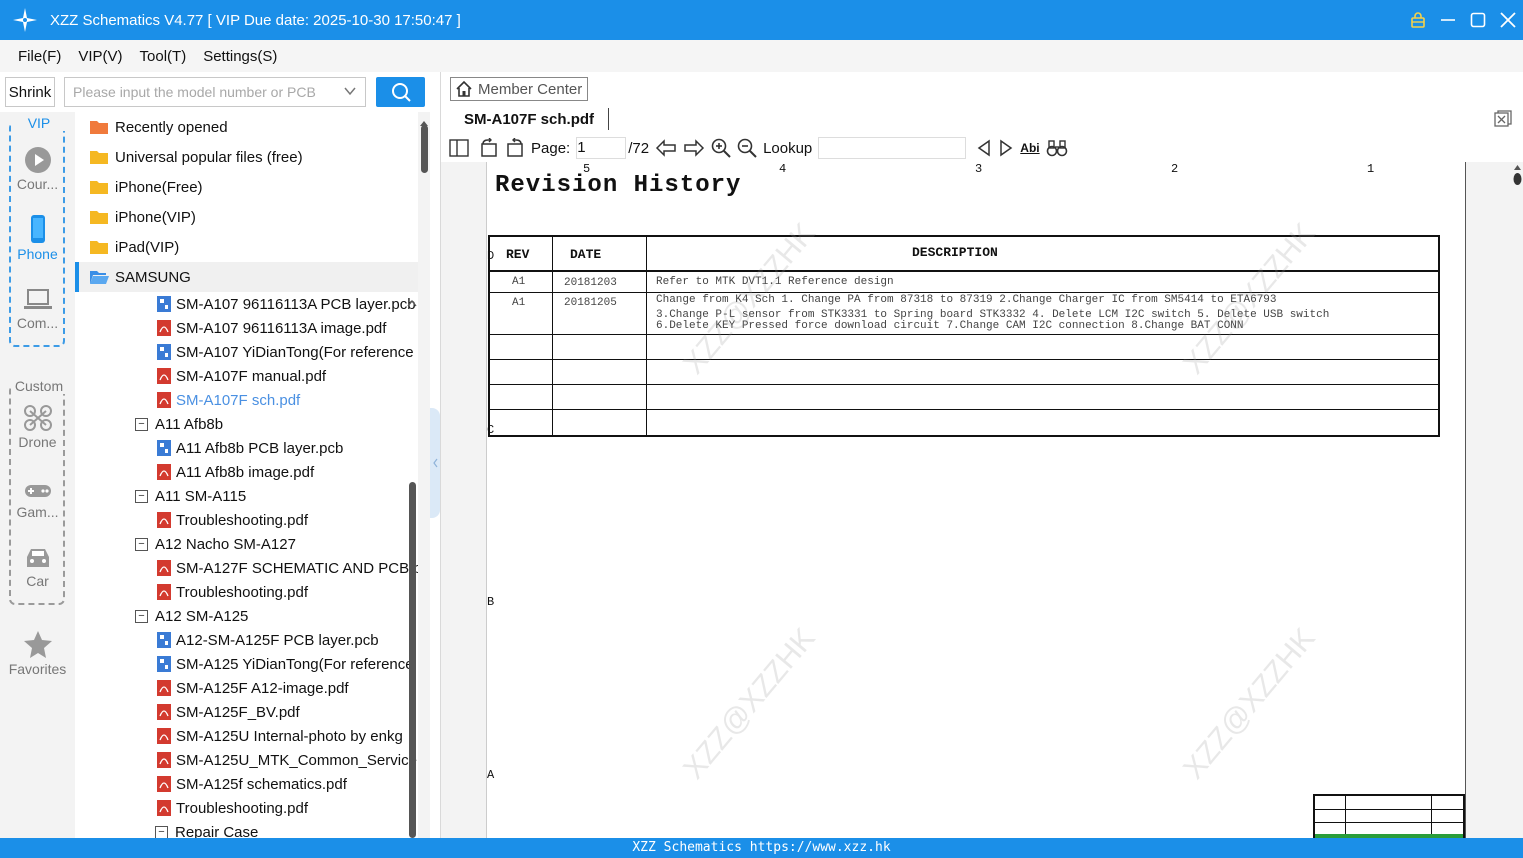 The image size is (1523, 858). I want to click on schematic-title-block, so click(1389, 816).